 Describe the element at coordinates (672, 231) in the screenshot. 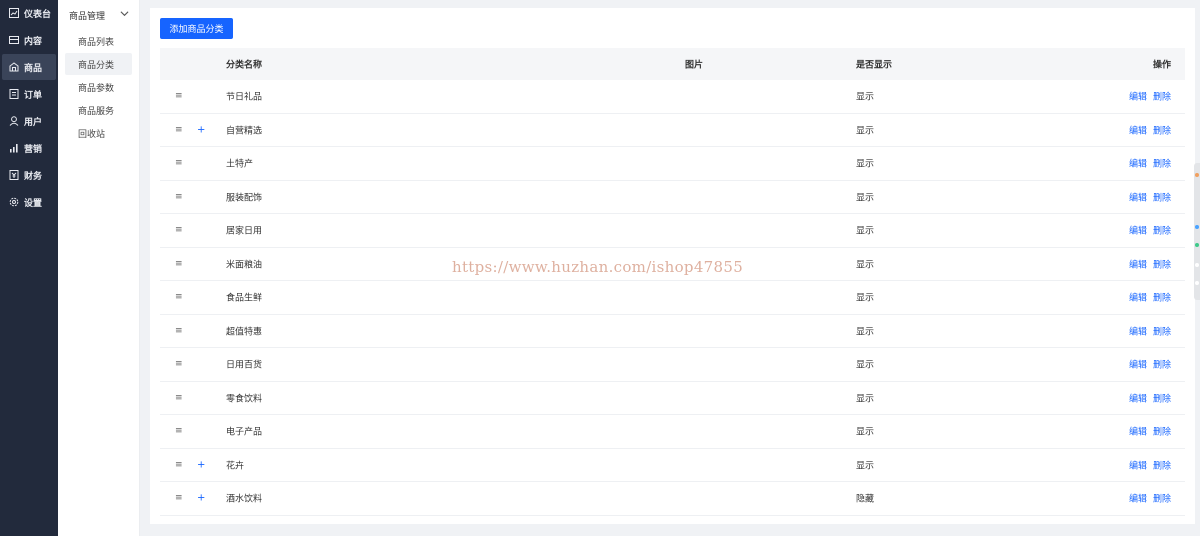

I see `table-row: ≡ 居家日用 显示 编辑 删除` at that location.